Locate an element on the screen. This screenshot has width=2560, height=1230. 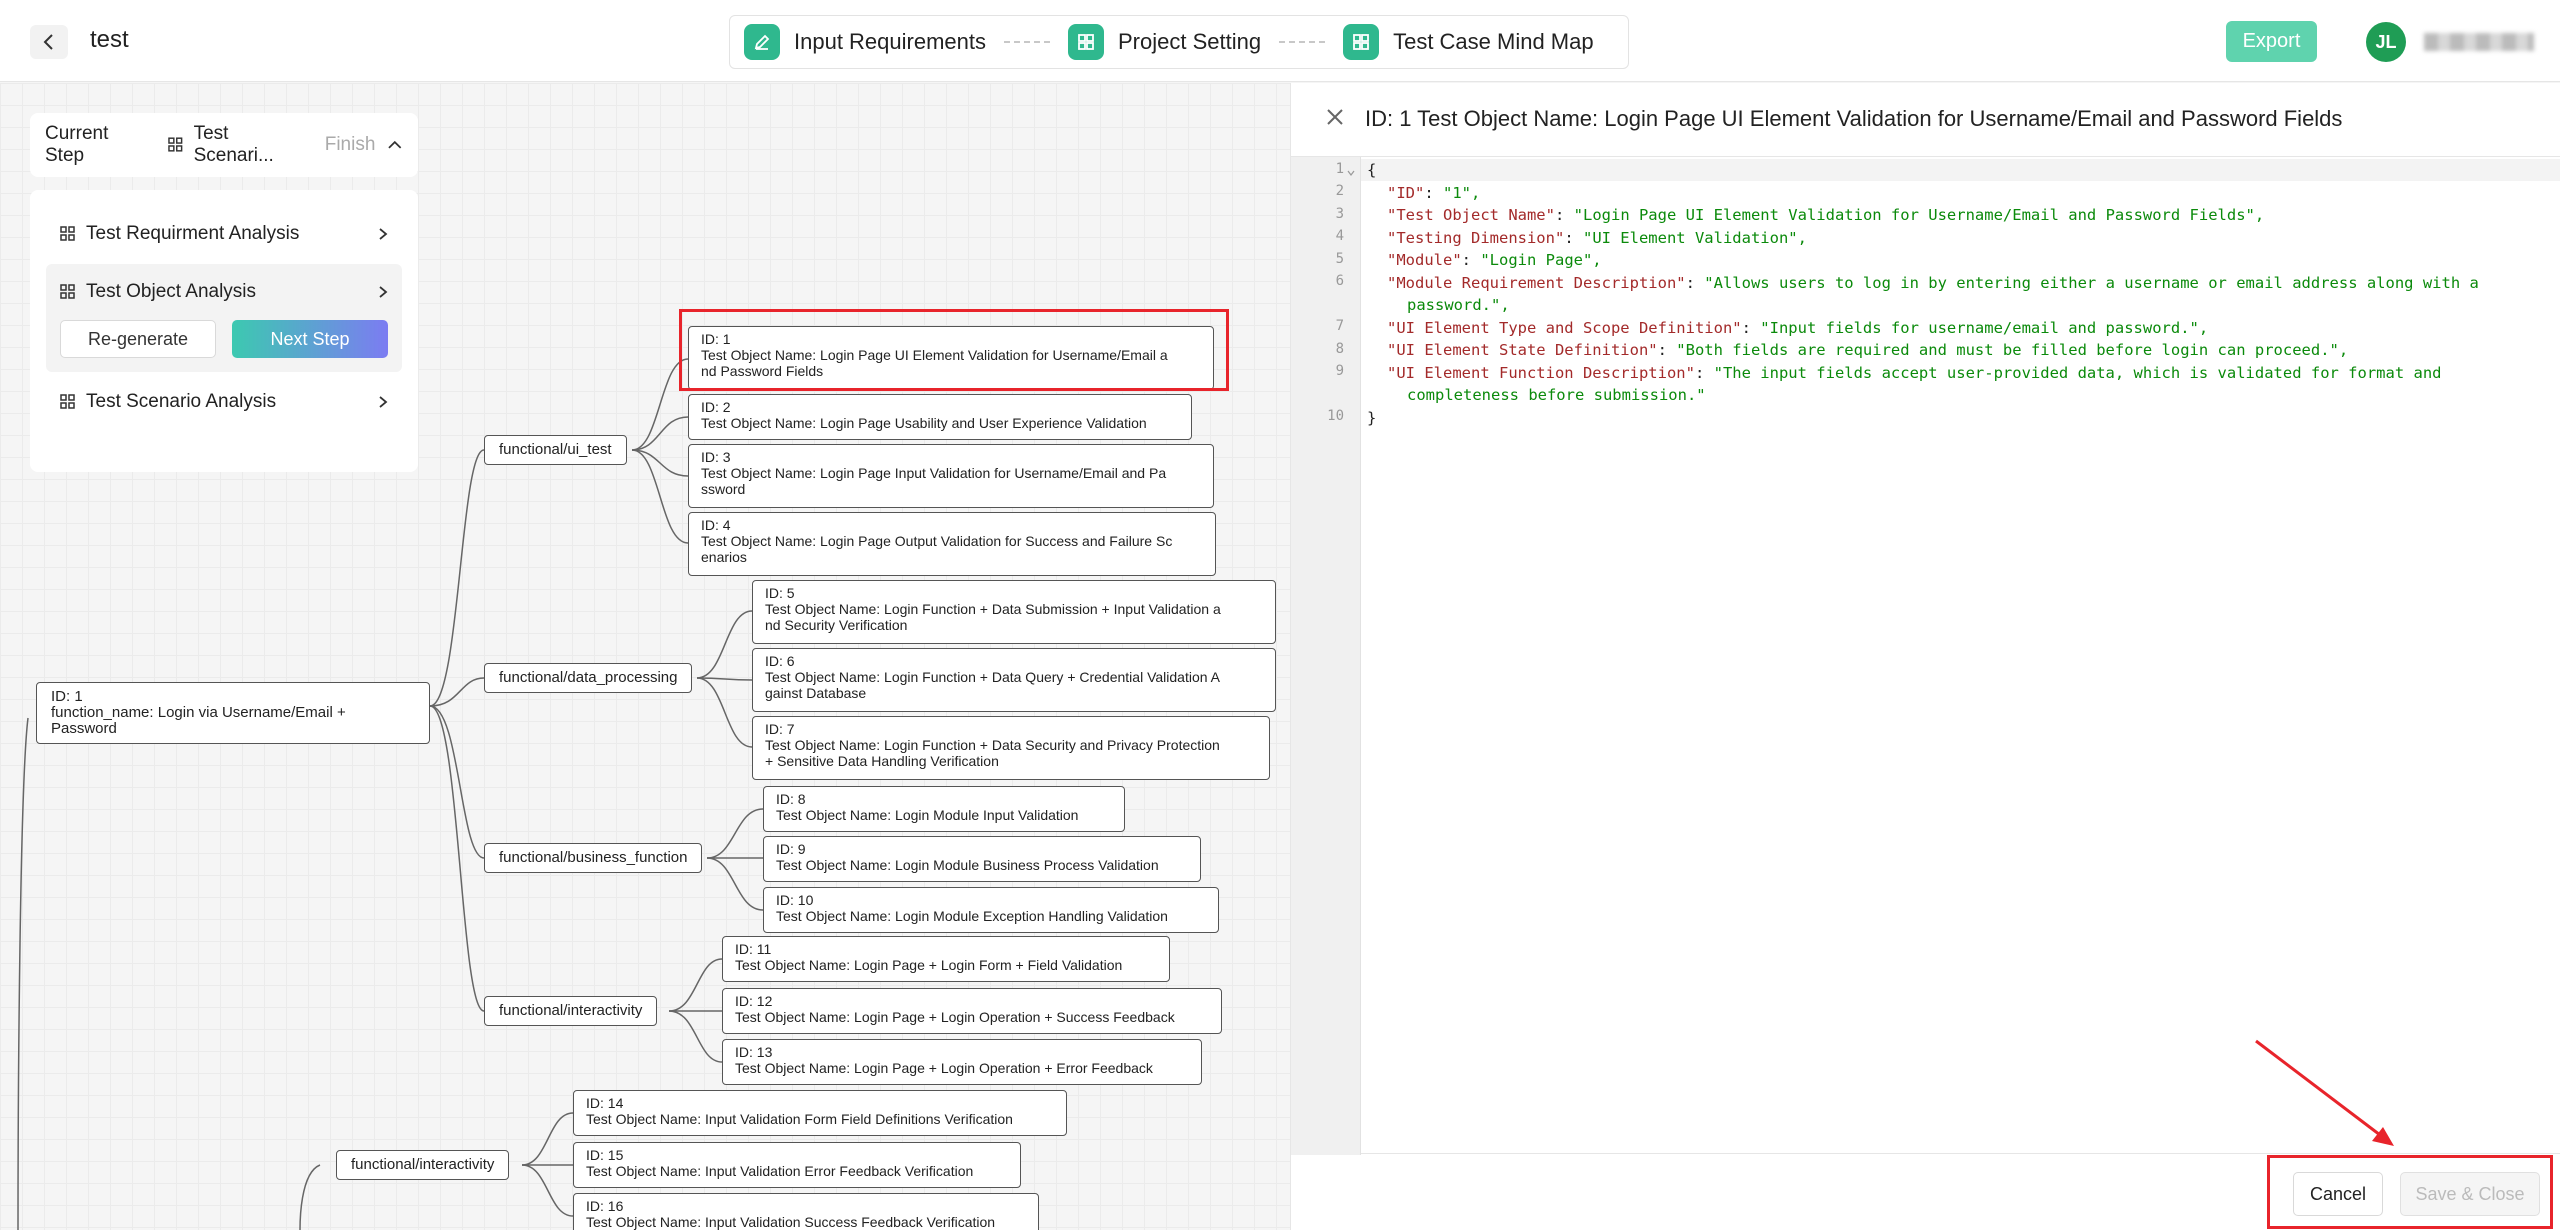
line-number: 2 is located at coordinates (1339, 191).